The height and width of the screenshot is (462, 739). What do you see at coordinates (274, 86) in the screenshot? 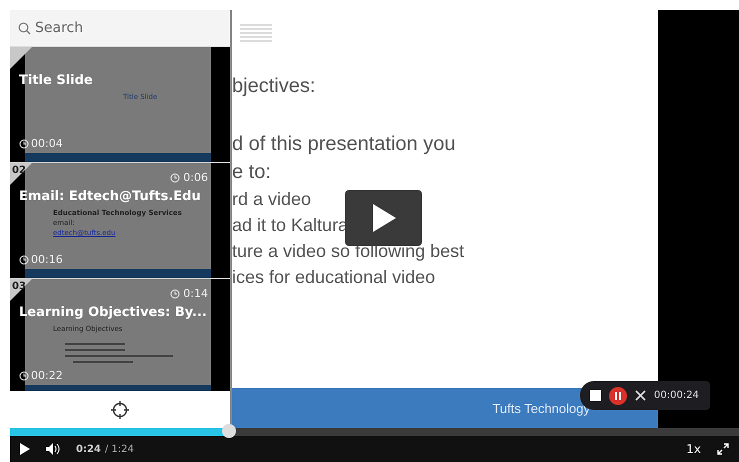
I see `slide-heading: bjectives:` at bounding box center [274, 86].